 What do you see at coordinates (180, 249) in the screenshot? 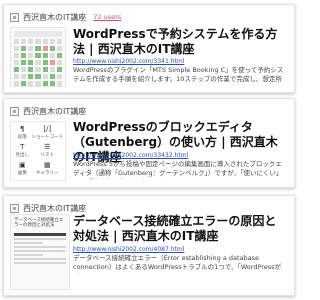
I see `entry-url-link: http://www.nishi2002.com/4087.html` at bounding box center [180, 249].